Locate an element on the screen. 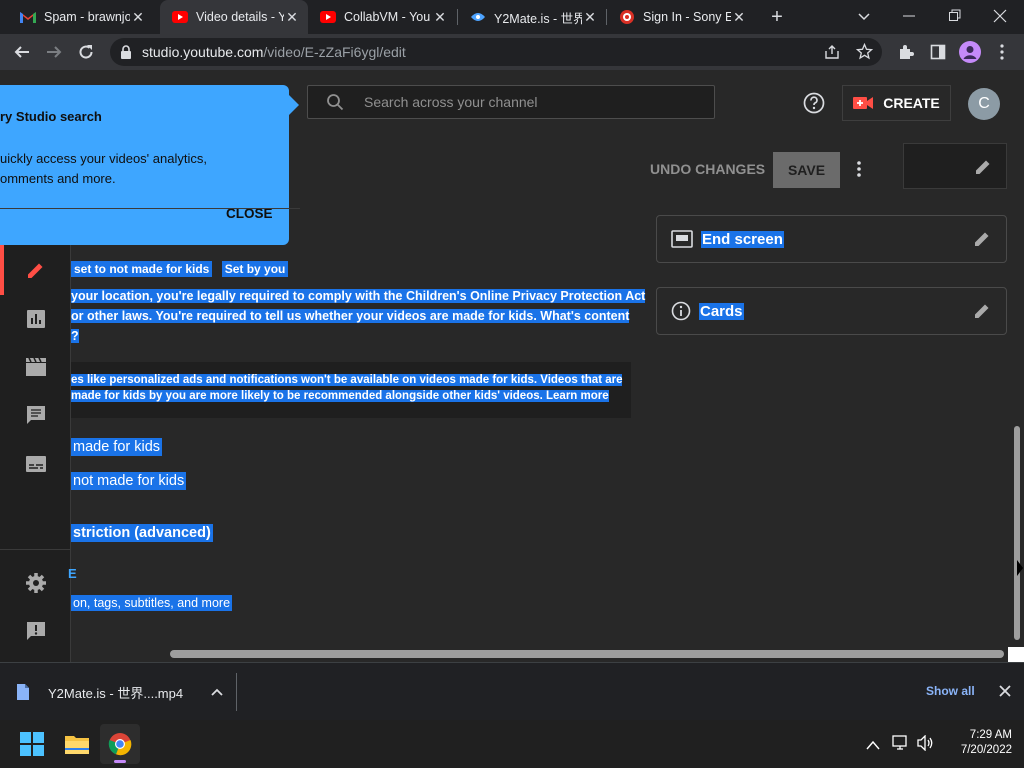 Image resolution: width=1024 pixels, height=768 pixels. age-restriction-toggle: striction (advanced) is located at coordinates (142, 533).